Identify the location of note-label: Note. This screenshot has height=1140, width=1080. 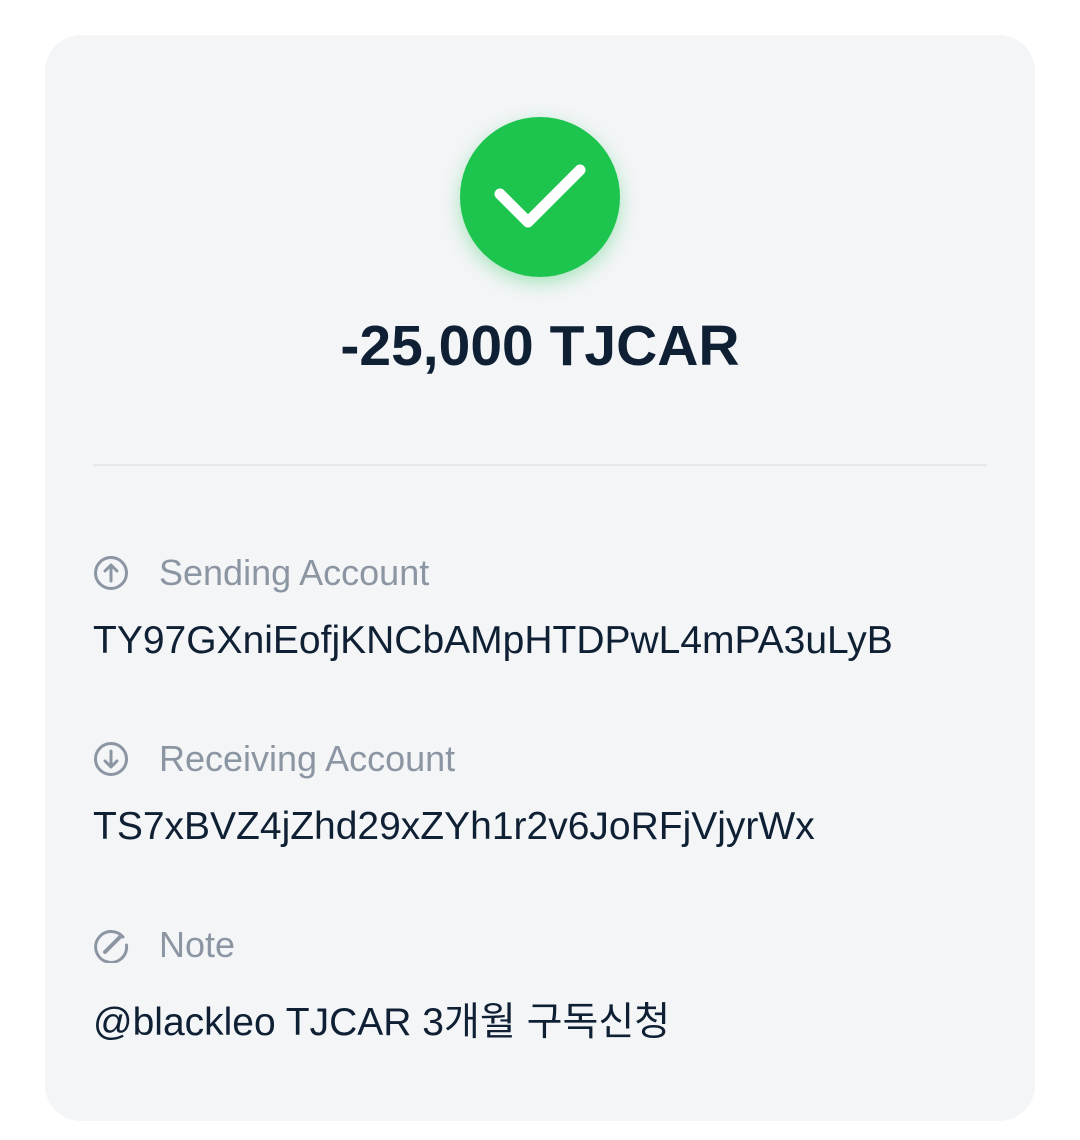
(197, 944).